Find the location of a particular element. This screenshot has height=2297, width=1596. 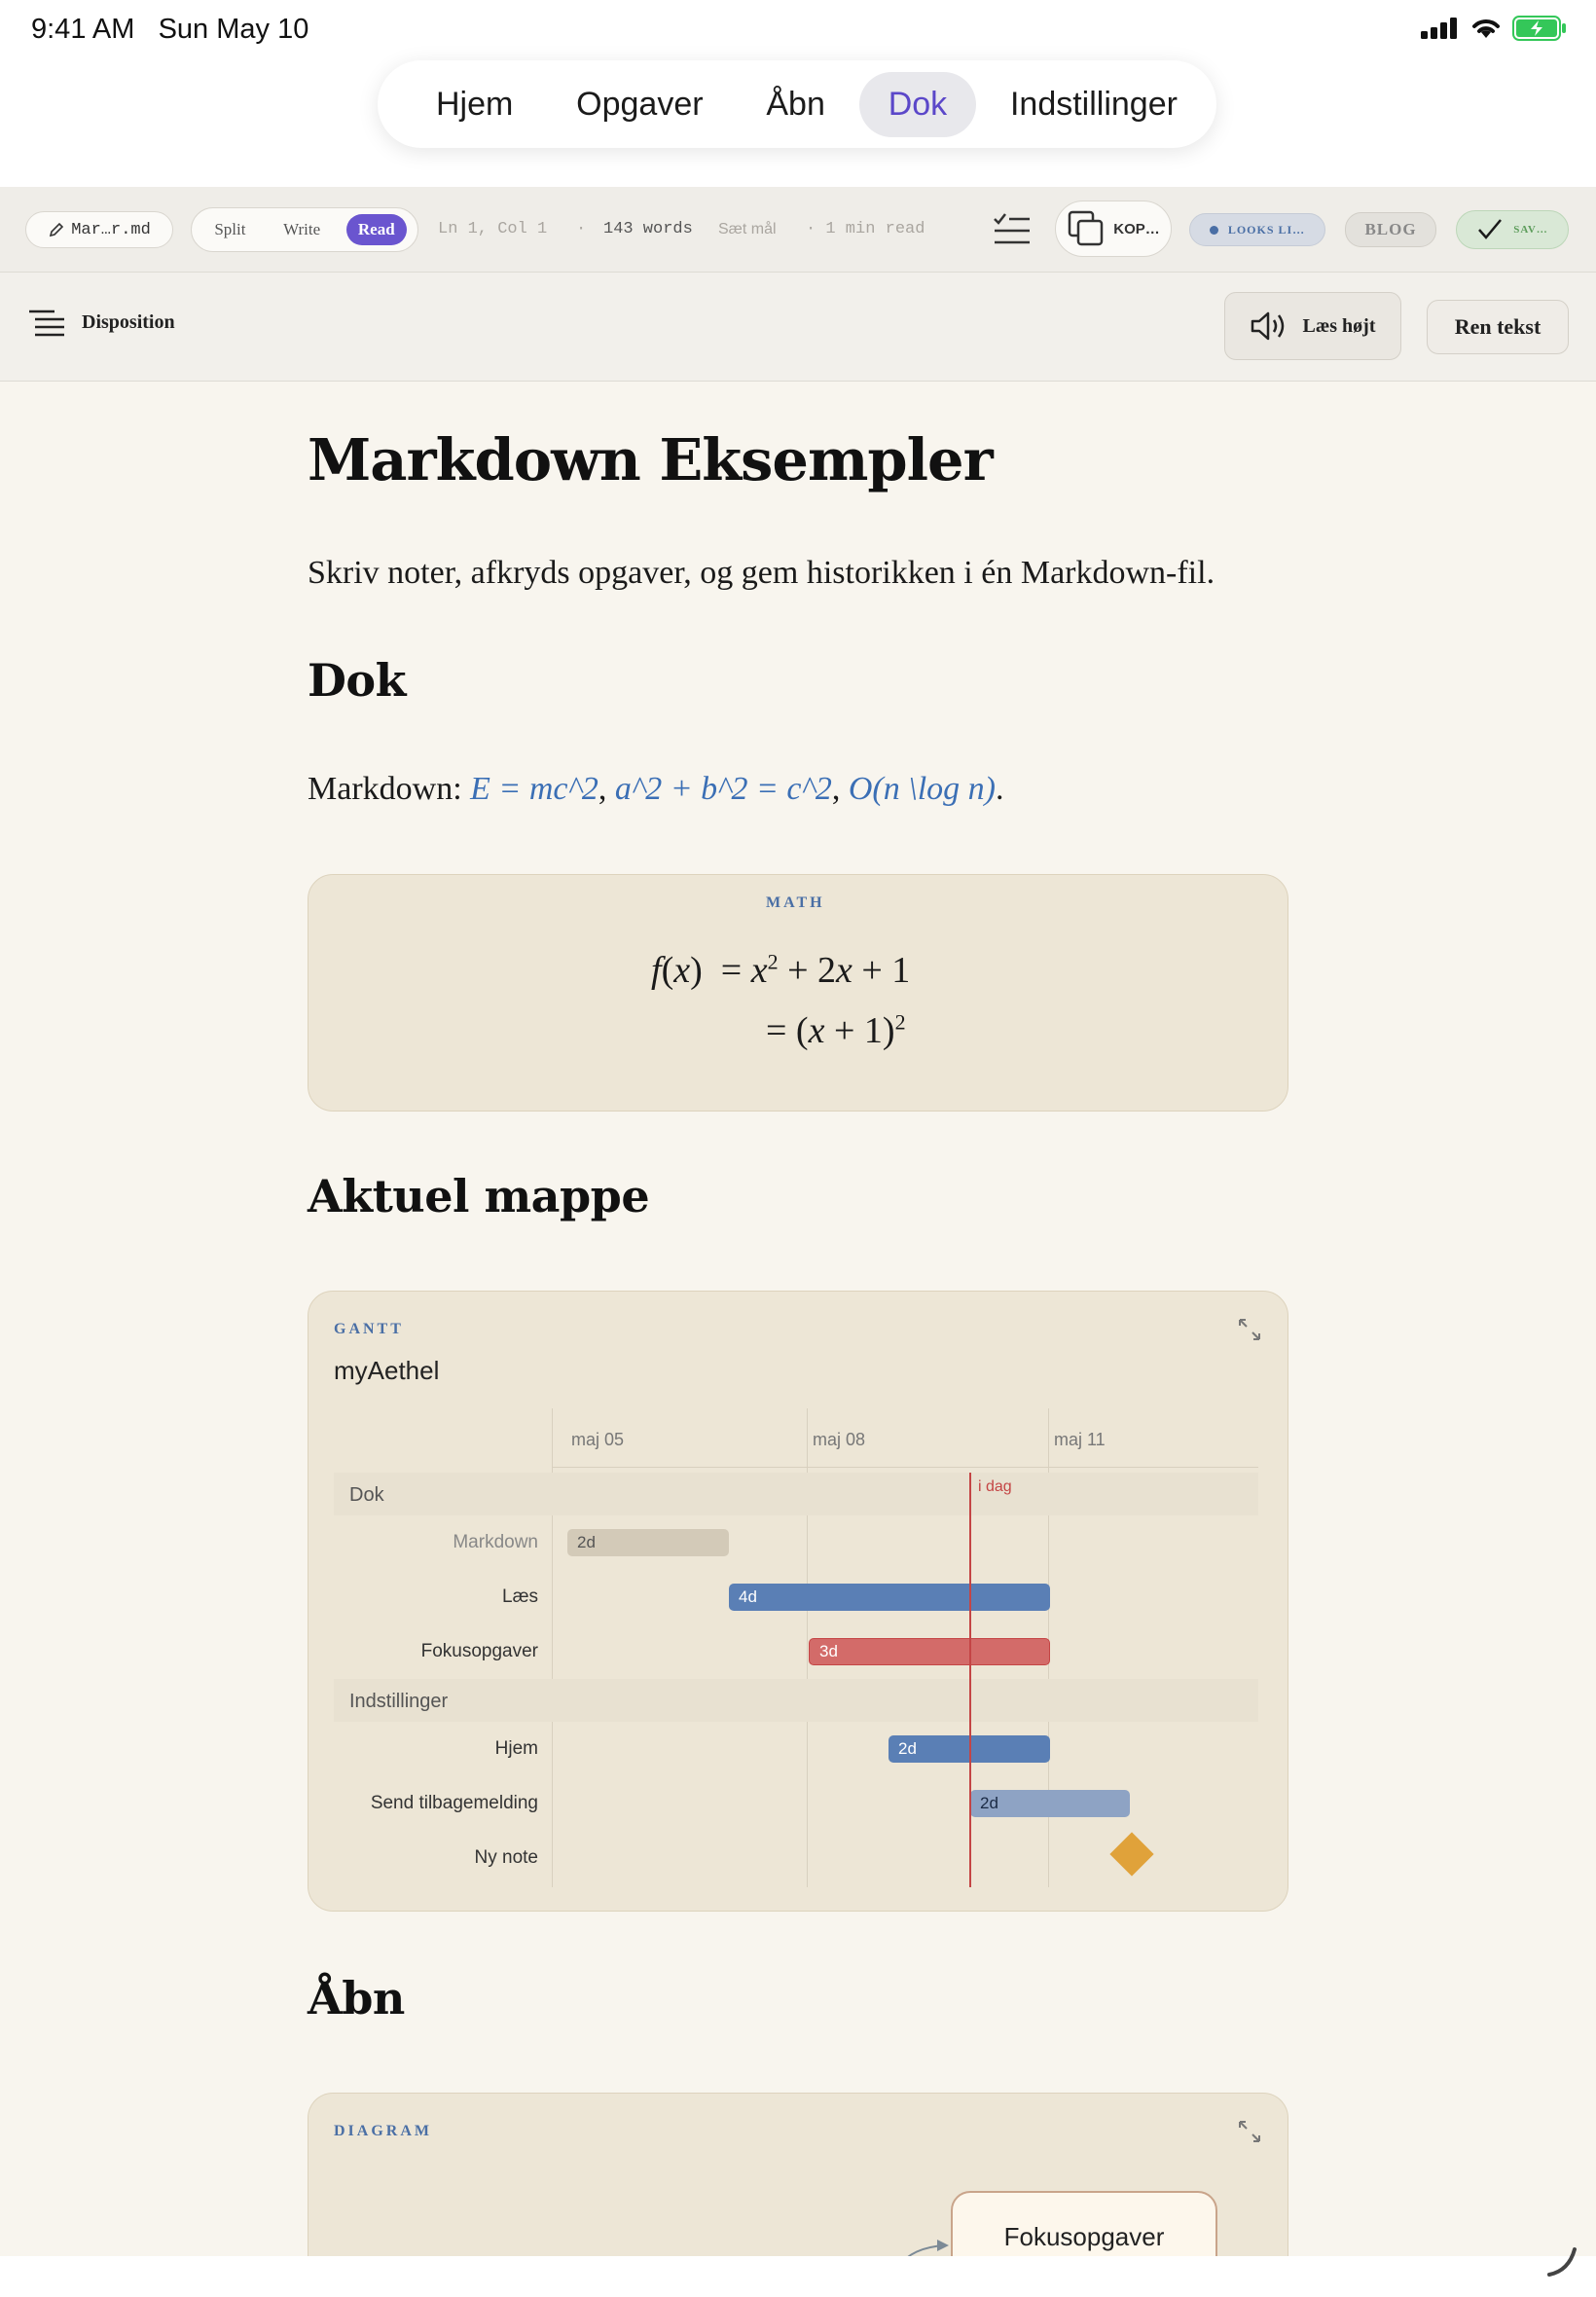

inline-math-2: a^2 + b^2 = c^2 is located at coordinates (723, 789).